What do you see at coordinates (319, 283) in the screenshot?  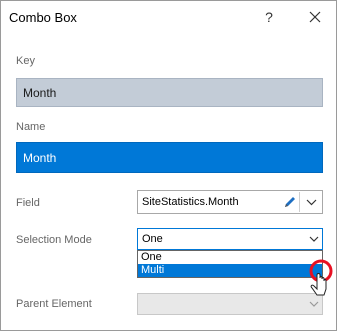 I see `hand-cursor-icon` at bounding box center [319, 283].